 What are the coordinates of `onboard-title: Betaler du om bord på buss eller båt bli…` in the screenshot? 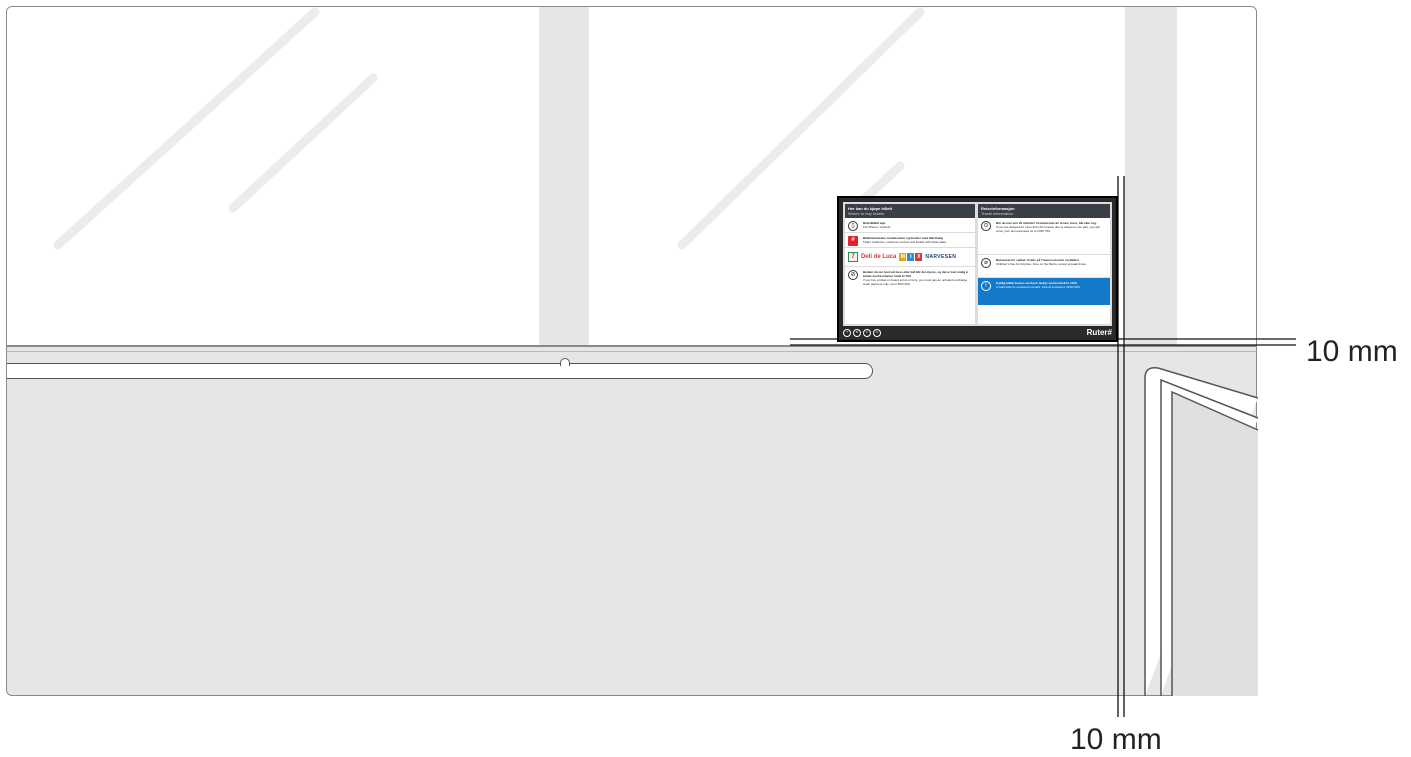 It's located at (915, 274).